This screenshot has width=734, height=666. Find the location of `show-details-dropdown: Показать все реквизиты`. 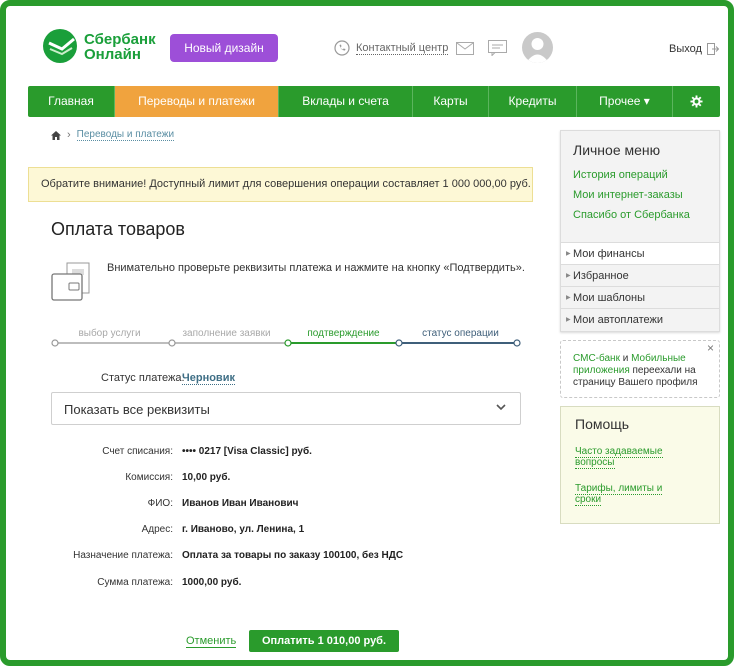

show-details-dropdown: Показать все реквизиты is located at coordinates (286, 408).